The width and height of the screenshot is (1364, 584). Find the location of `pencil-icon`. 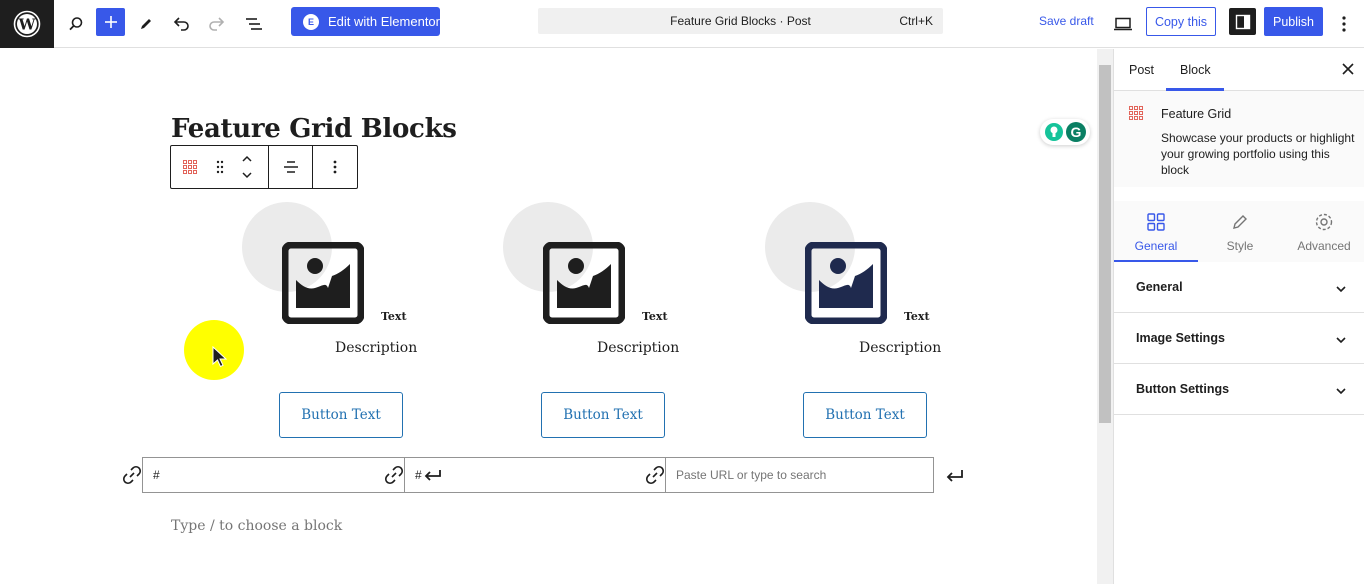

pencil-icon is located at coordinates (146, 24).